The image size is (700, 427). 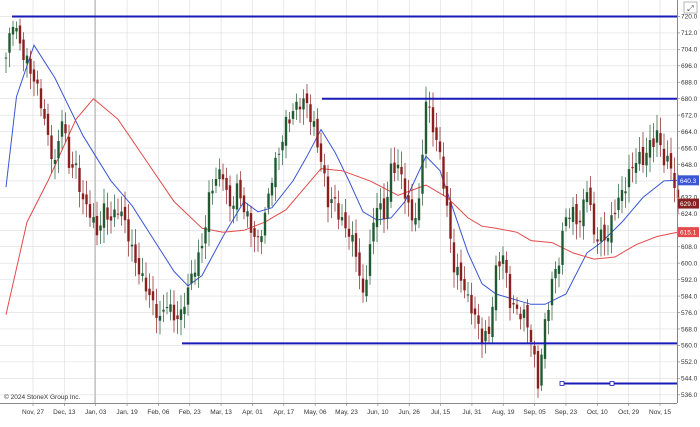 What do you see at coordinates (689, 17) in the screenshot?
I see `y-tick-label: 720.0` at bounding box center [689, 17].